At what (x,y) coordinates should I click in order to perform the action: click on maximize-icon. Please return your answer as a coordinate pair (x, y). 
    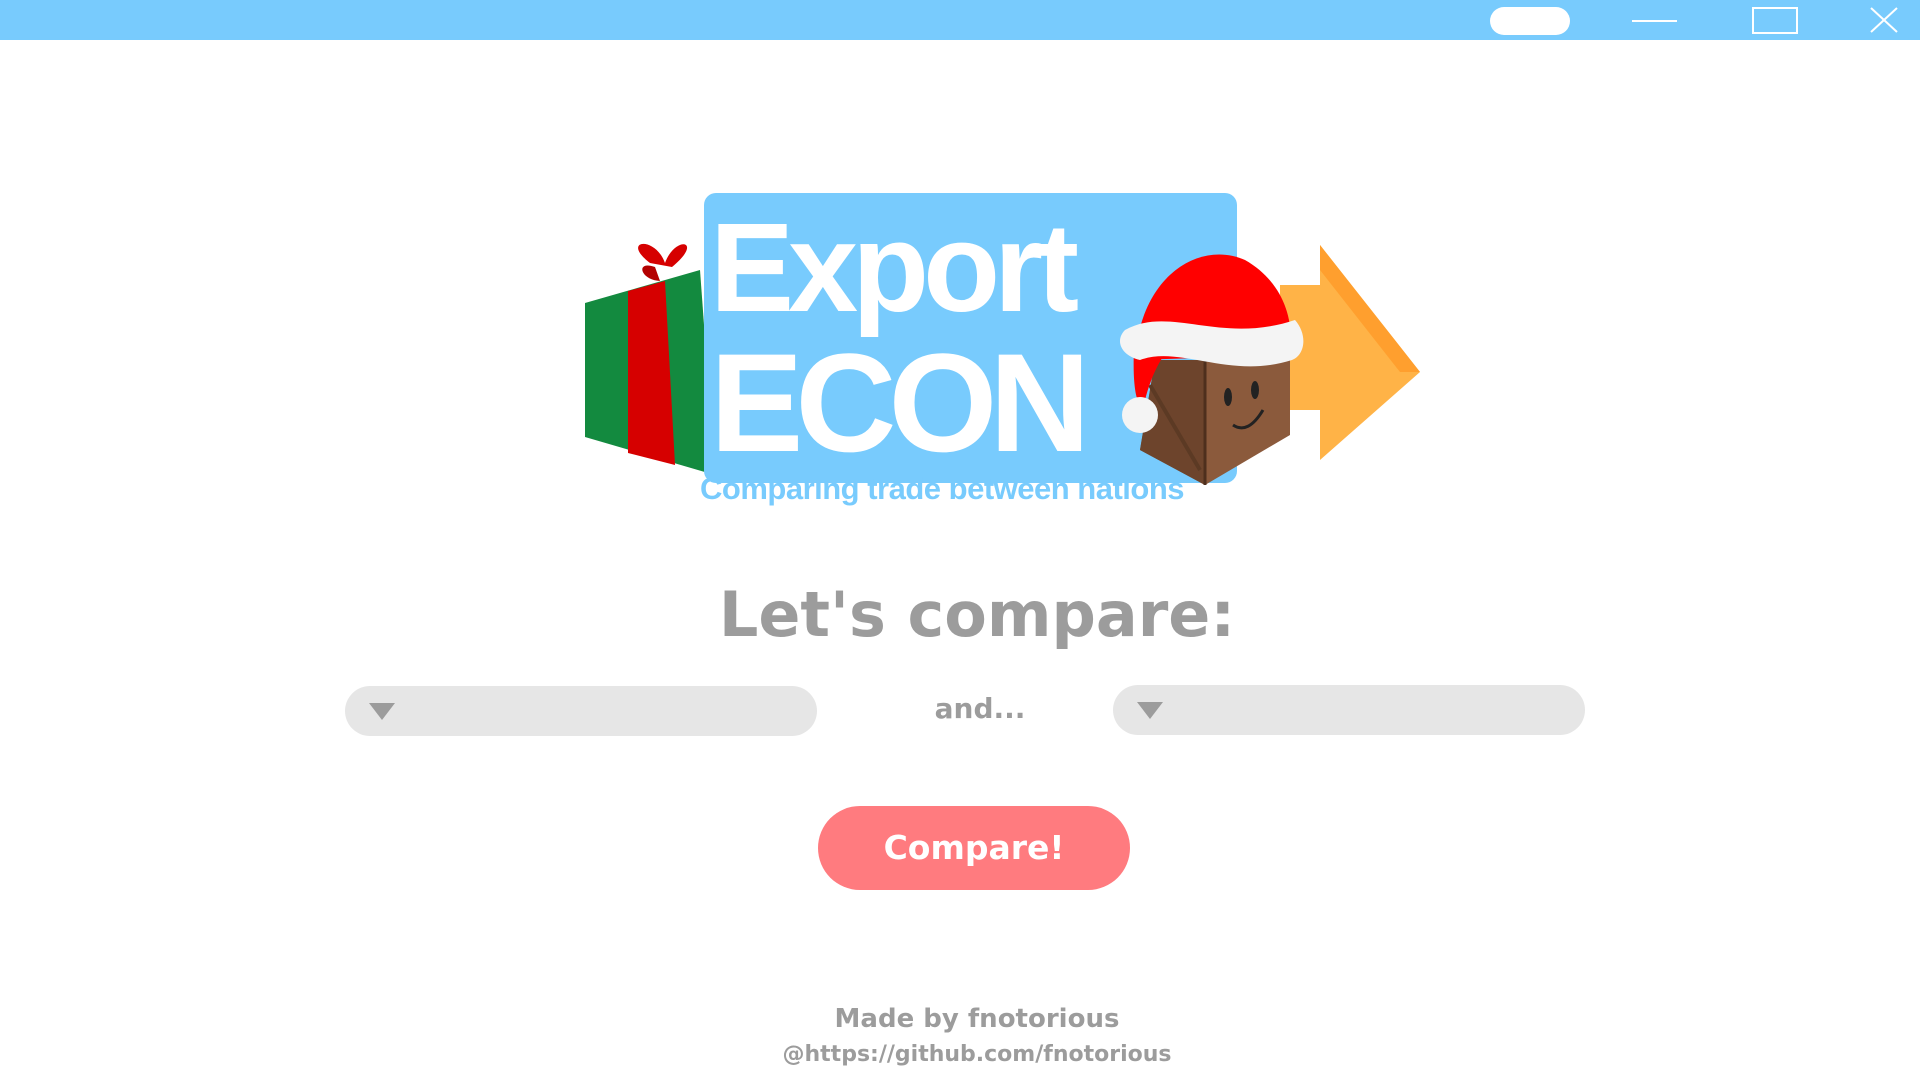
    Looking at the image, I should click on (1775, 20).